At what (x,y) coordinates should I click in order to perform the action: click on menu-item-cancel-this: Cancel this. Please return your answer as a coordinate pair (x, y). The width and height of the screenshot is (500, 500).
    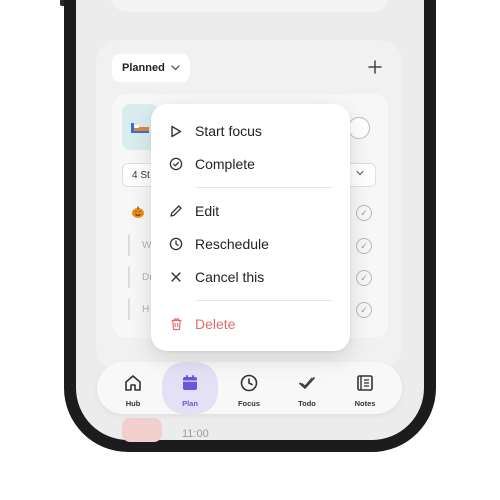
    Looking at the image, I should click on (250, 277).